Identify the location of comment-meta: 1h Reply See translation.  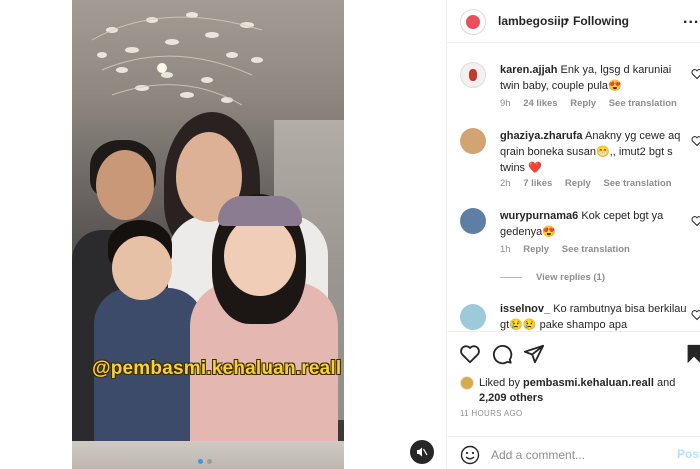
(570, 249).